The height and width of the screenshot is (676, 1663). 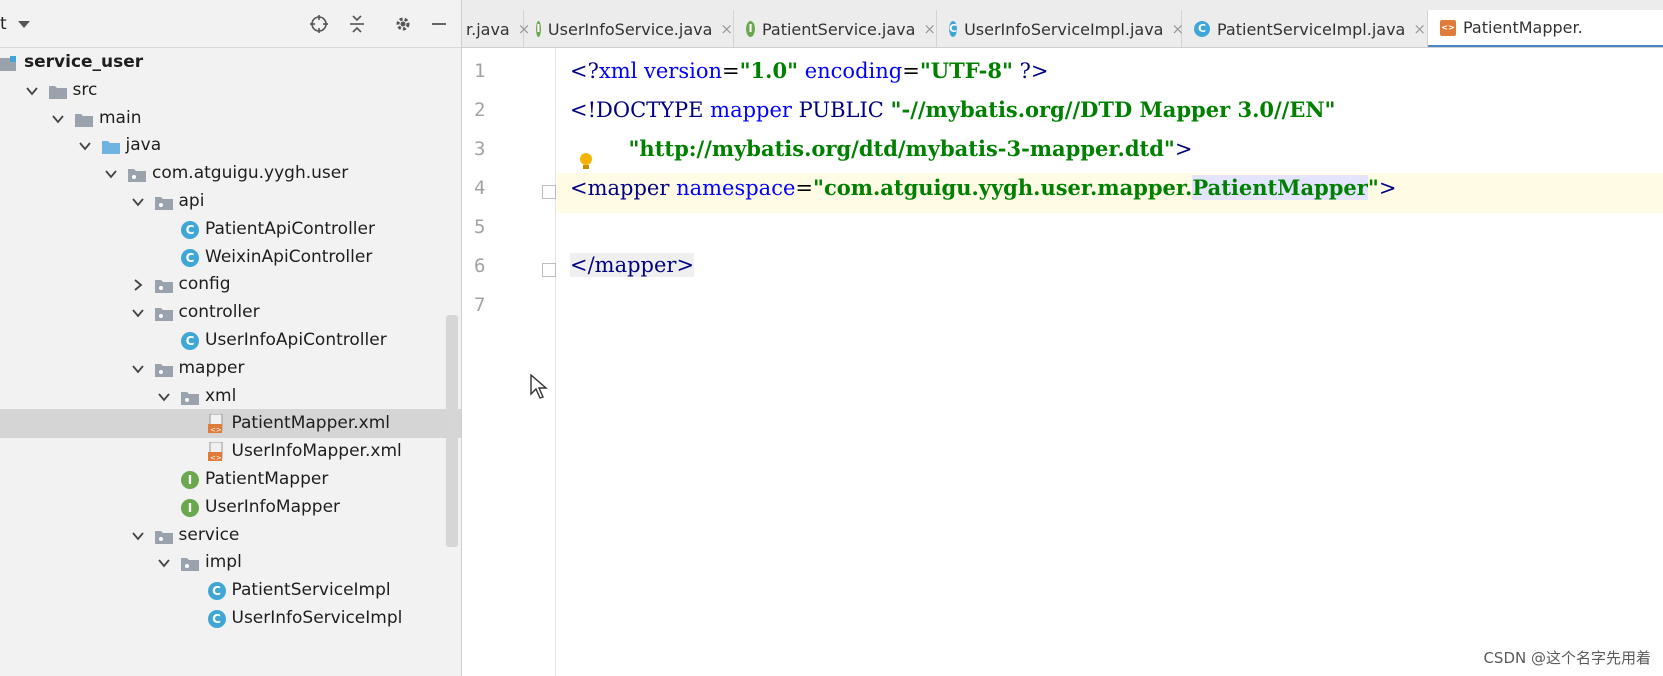 I want to click on tab-patientservice-java: I PatientService.java ×, so click(x=835, y=28).